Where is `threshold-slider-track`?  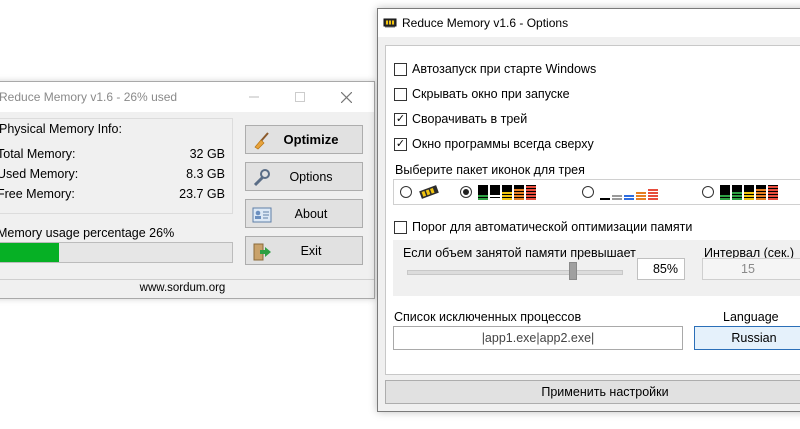
threshold-slider-track is located at coordinates (515, 272).